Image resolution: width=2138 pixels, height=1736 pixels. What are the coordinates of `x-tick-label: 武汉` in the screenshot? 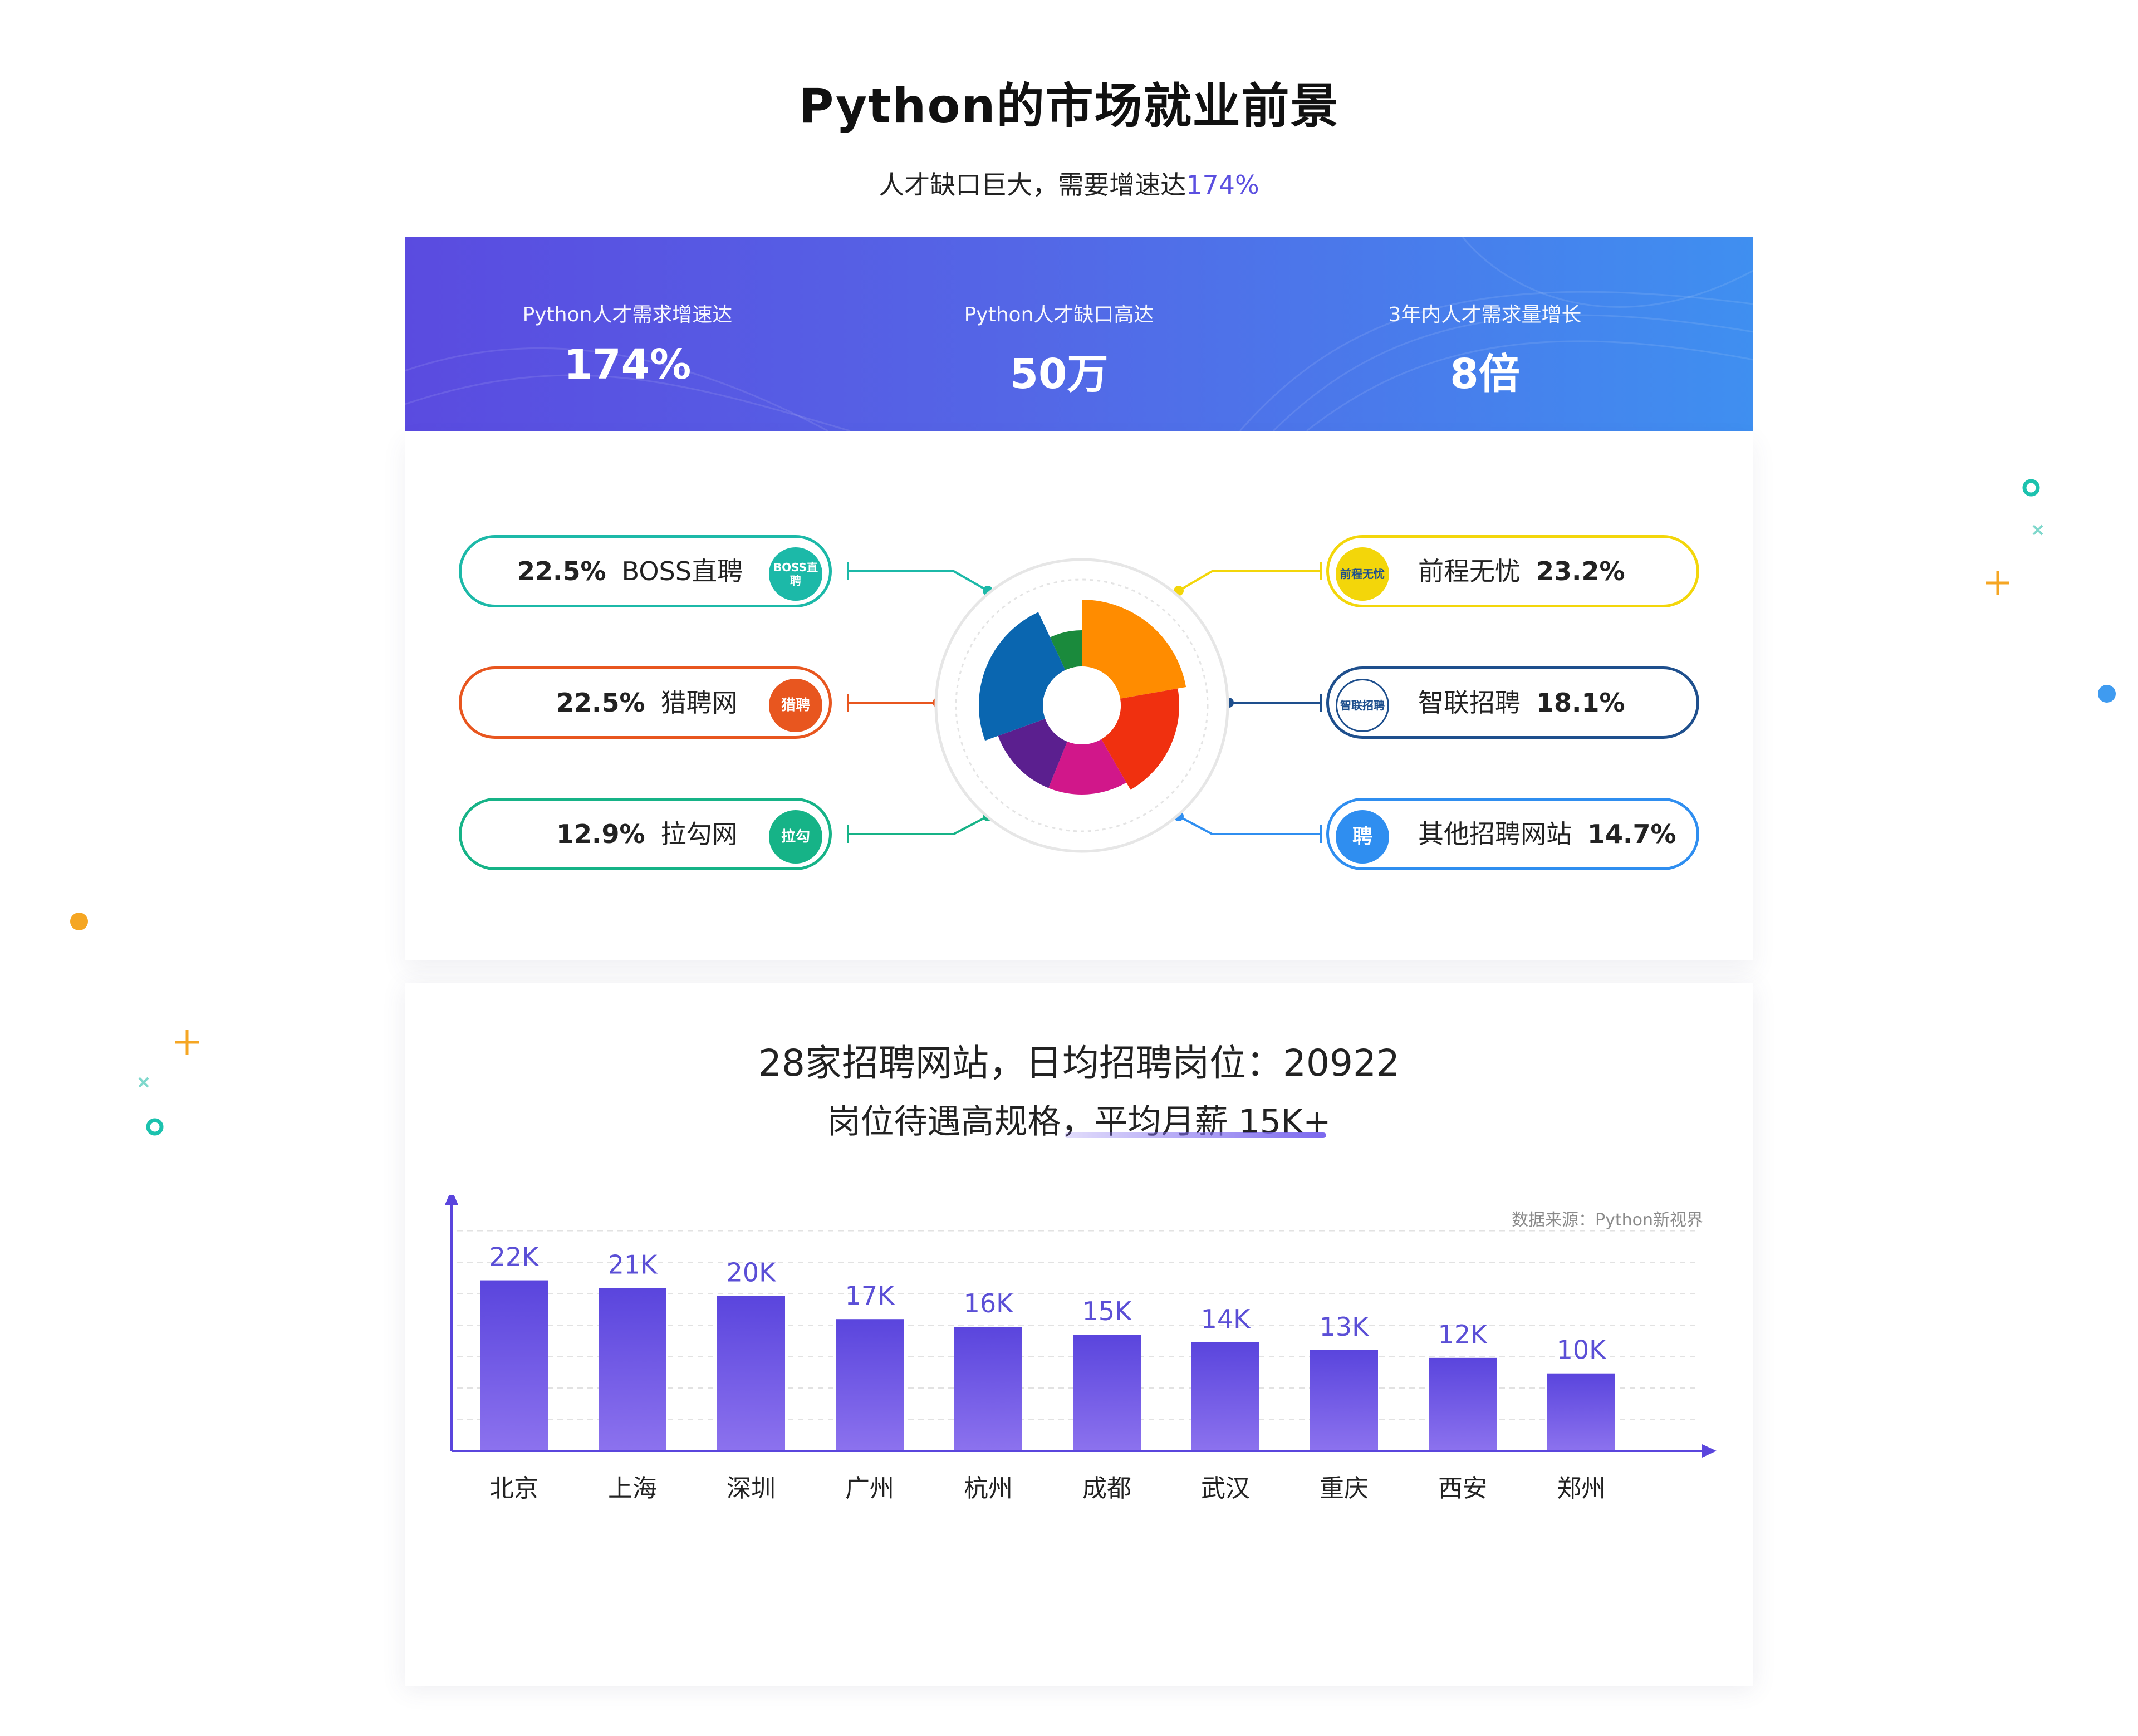 It's located at (1225, 1489).